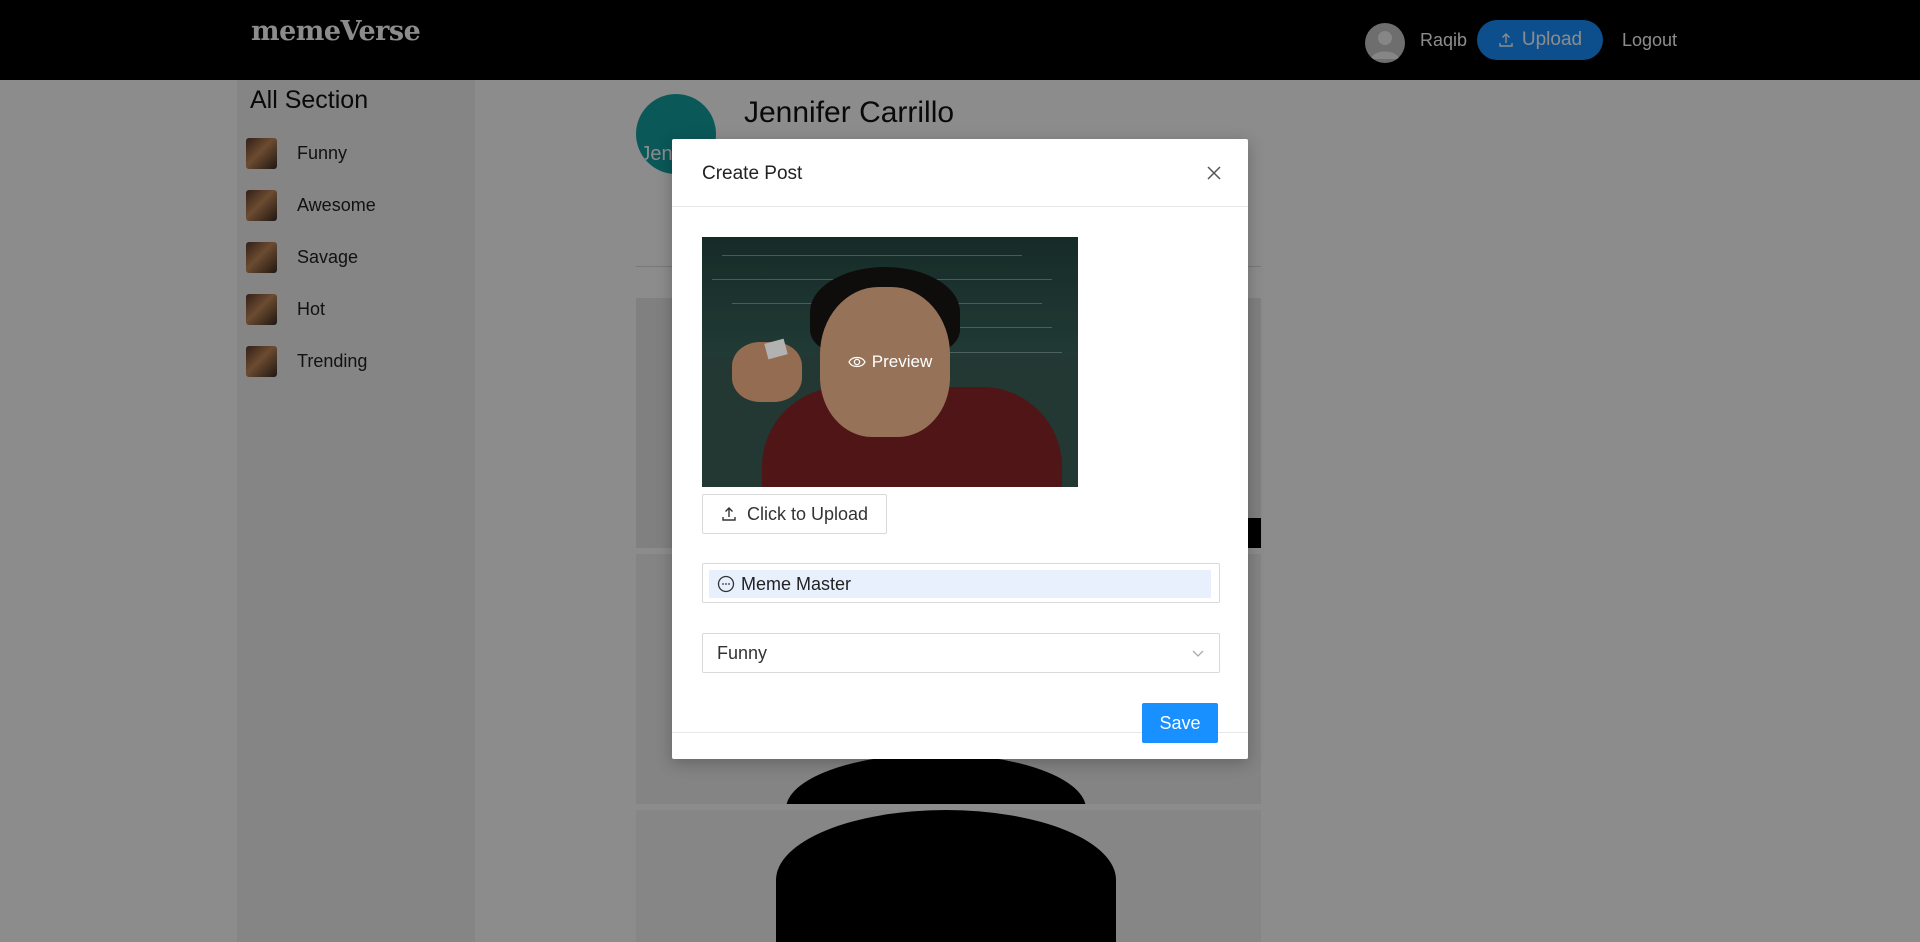 This screenshot has height=942, width=1920. I want to click on meme-preview-image: Preview, so click(890, 362).